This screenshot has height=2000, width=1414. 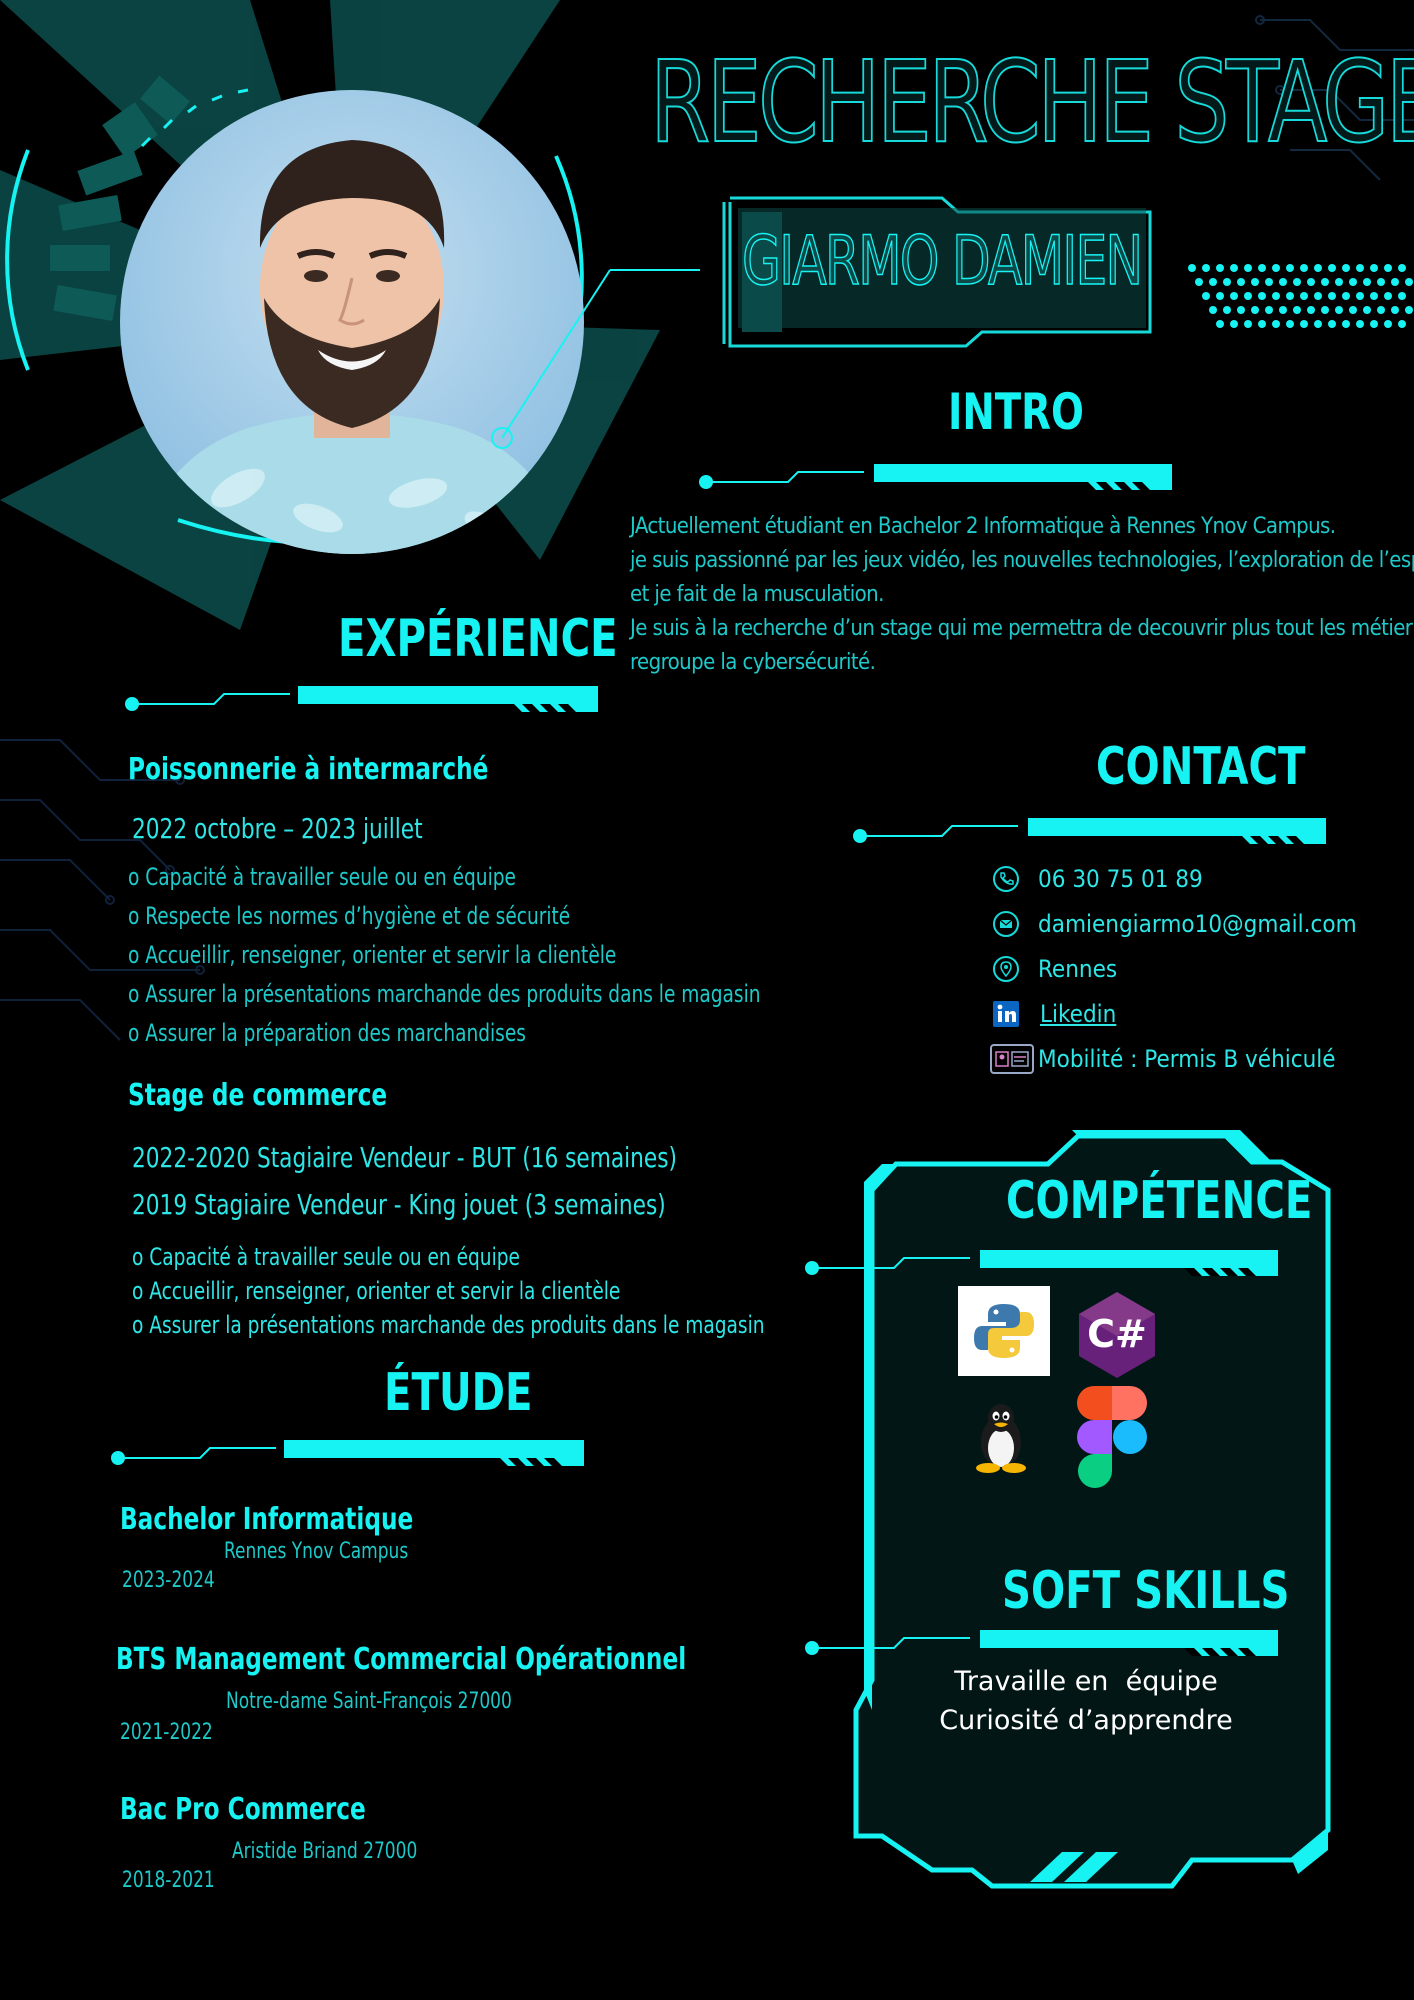 I want to click on contact-heading: CONTACT, so click(x=1201, y=767).